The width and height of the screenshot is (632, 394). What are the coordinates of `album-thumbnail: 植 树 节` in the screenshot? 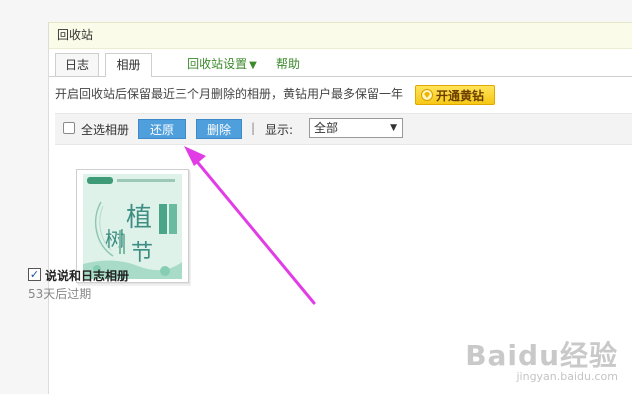 It's located at (132, 226).